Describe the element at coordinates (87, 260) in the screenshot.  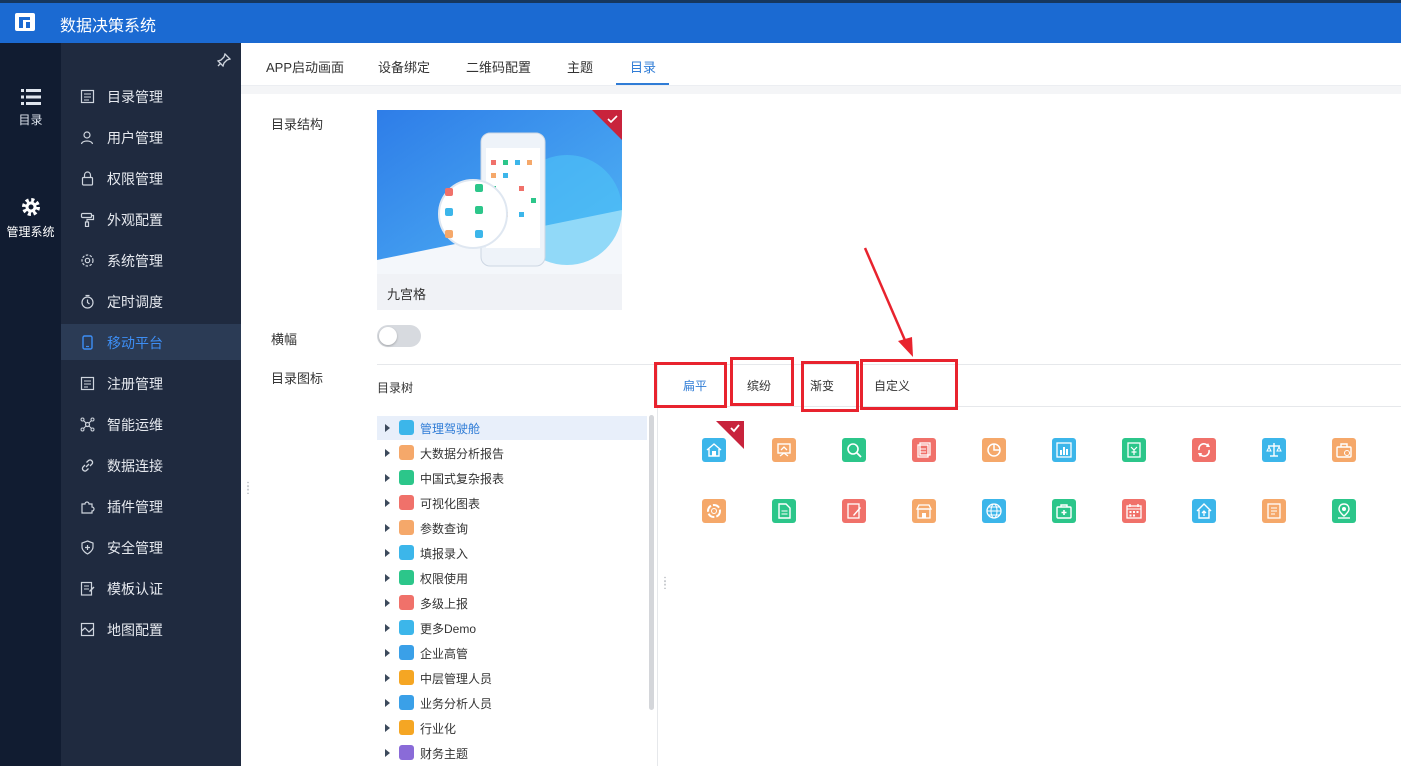
I see `settings-icon` at that location.